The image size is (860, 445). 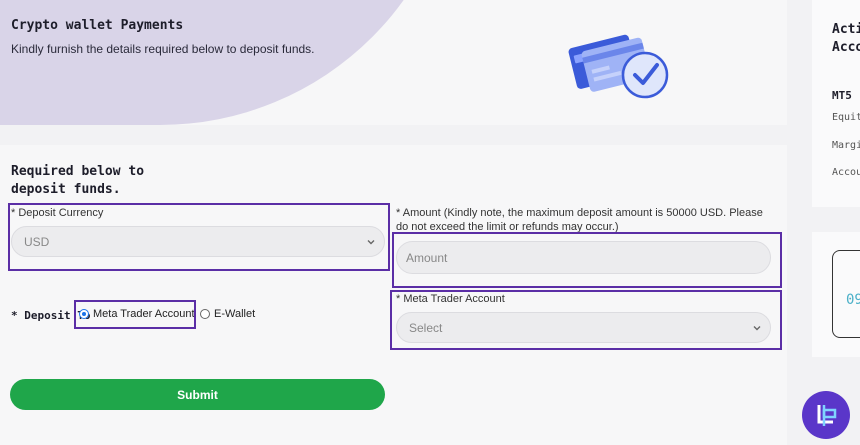 I want to click on active-account-panel: Acti Acco MT5 . Equit Margi Accou, so click(x=836, y=103).